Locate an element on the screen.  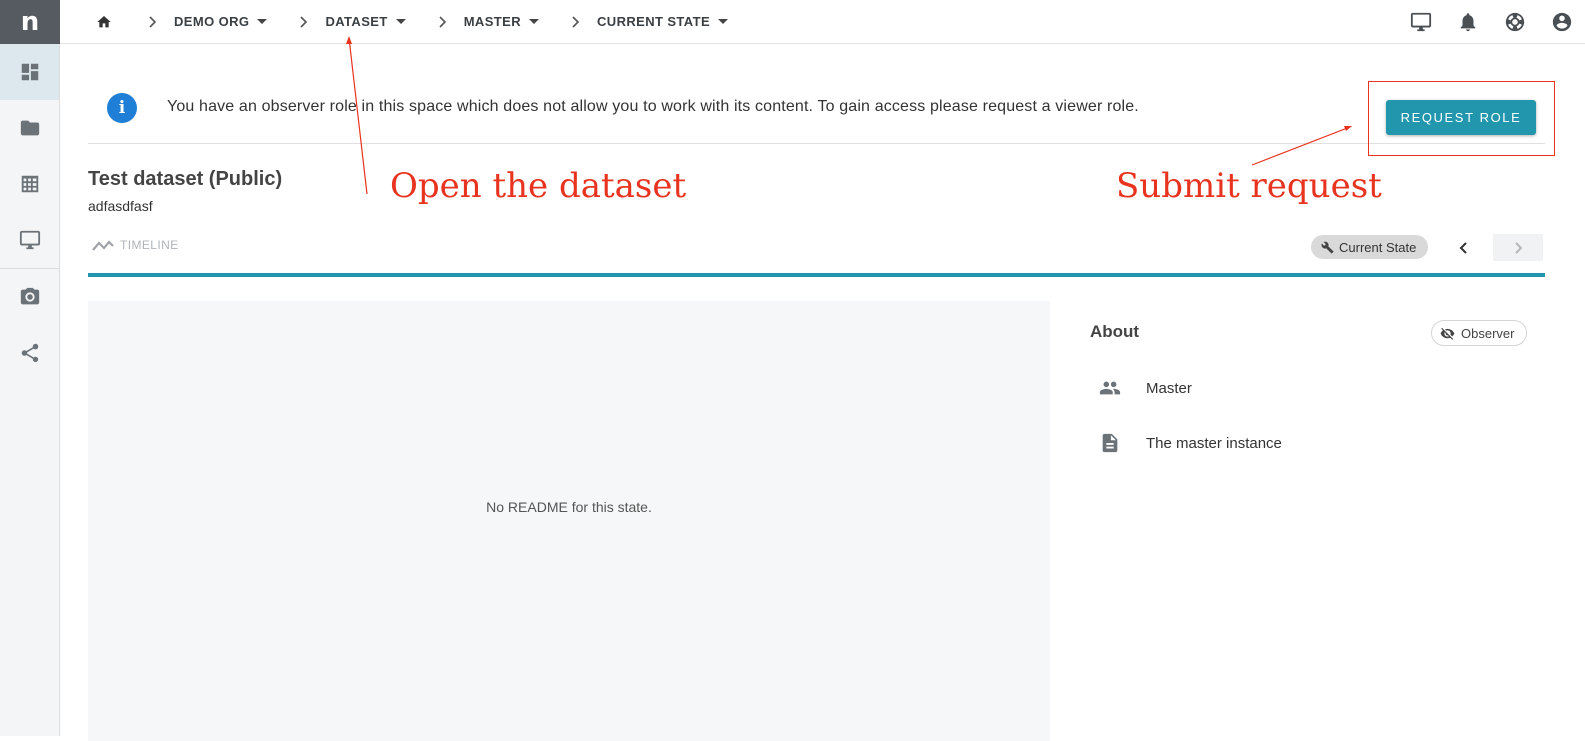
sidebar-item-apps is located at coordinates (29, 240).